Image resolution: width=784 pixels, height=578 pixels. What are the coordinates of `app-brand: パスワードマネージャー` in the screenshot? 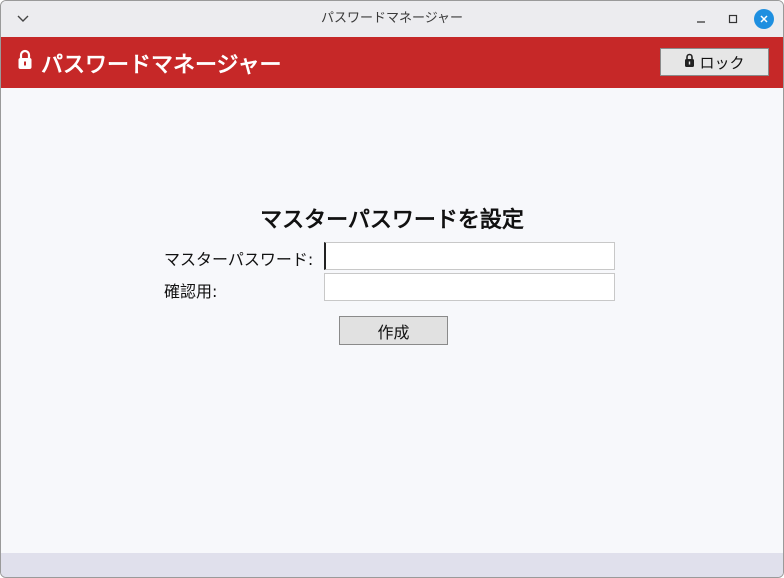 It's located at (149, 62).